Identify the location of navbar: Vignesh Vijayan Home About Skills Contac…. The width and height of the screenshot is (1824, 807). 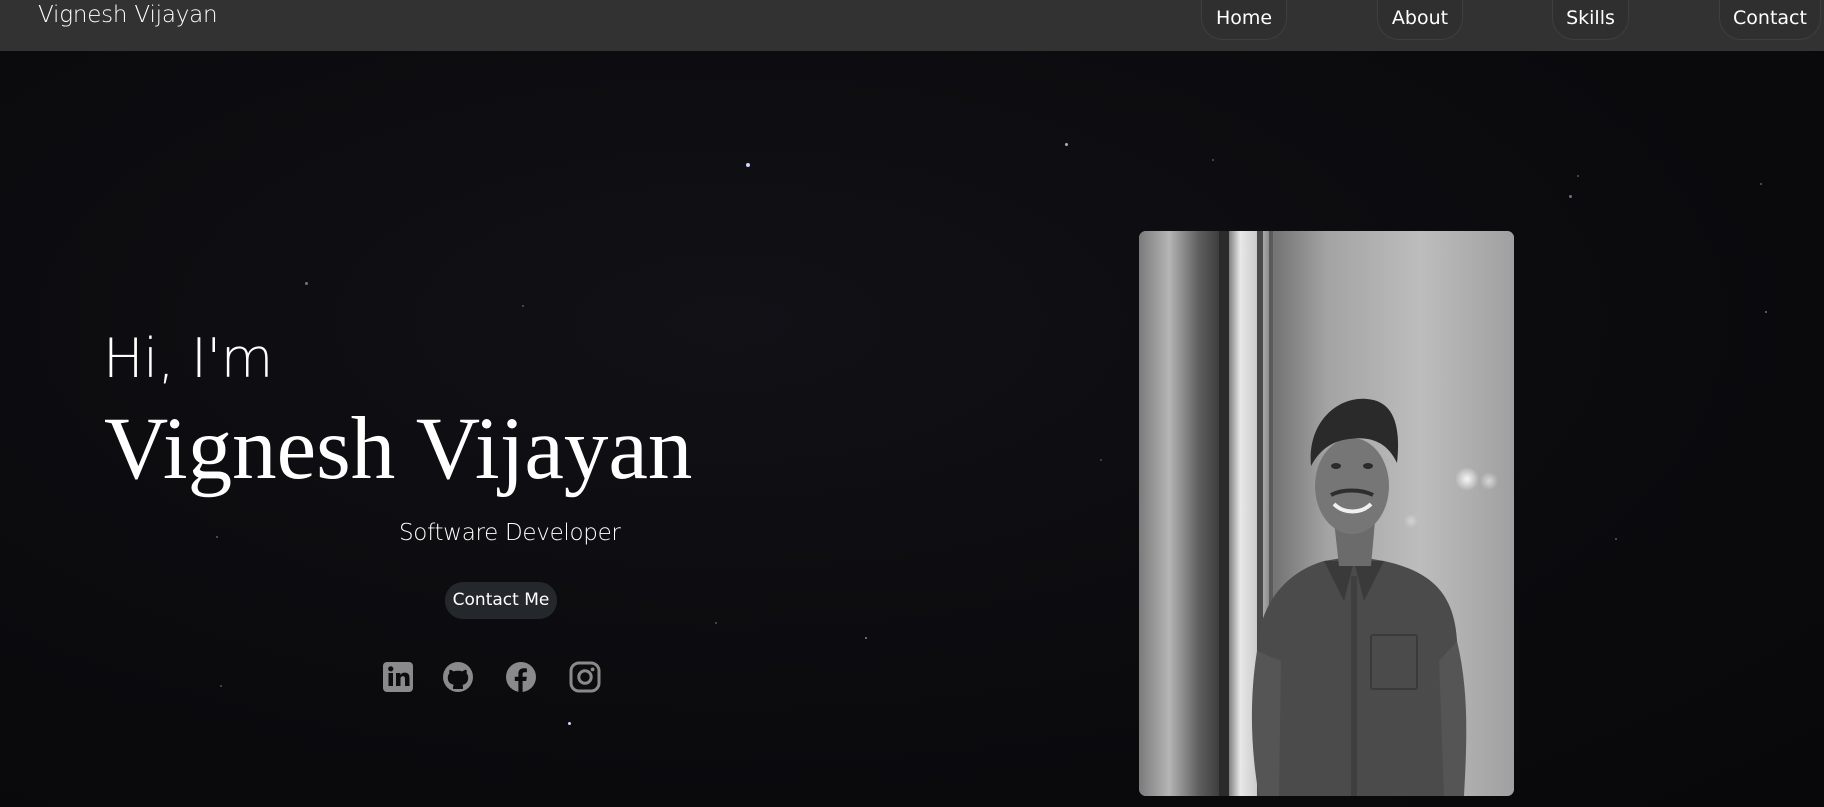
(912, 25).